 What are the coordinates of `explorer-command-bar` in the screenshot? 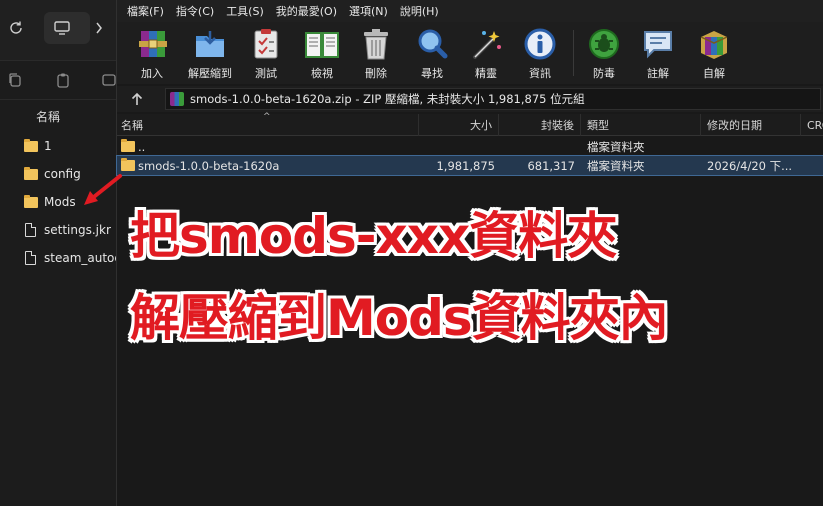 It's located at (58, 80).